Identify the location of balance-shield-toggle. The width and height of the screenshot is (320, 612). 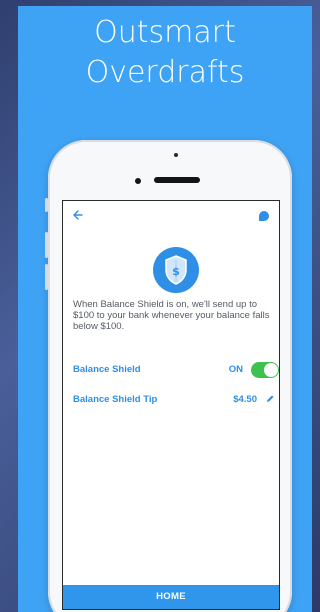
(265, 370).